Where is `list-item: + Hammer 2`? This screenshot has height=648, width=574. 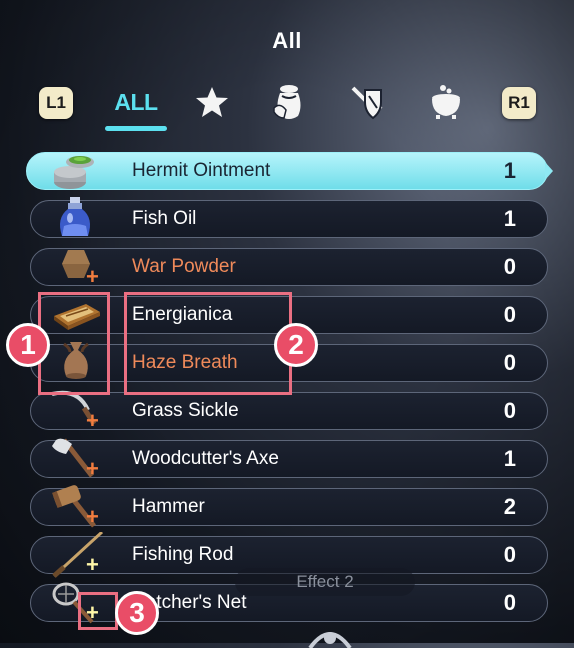 list-item: + Hammer 2 is located at coordinates (287, 508).